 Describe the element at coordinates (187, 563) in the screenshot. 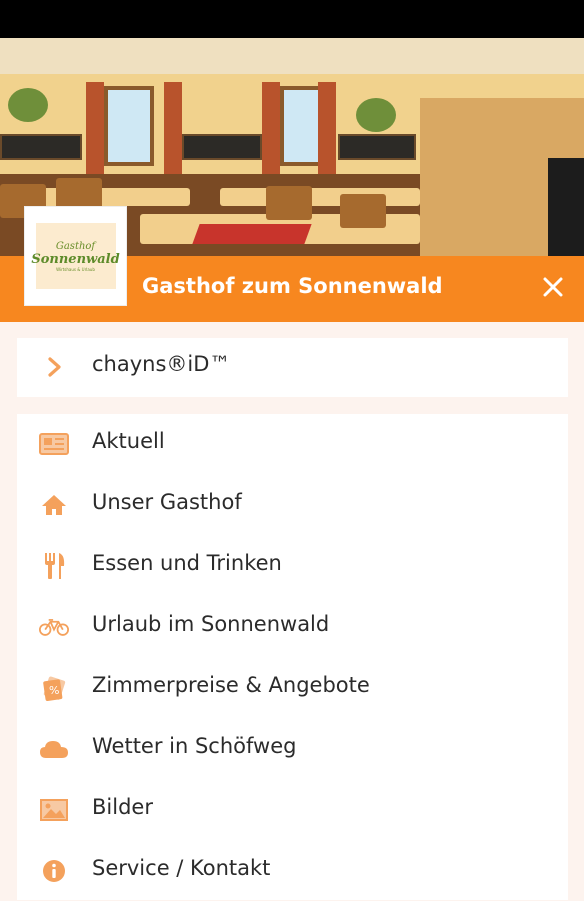

I see `menu-item-label: Essen und Trinken` at that location.